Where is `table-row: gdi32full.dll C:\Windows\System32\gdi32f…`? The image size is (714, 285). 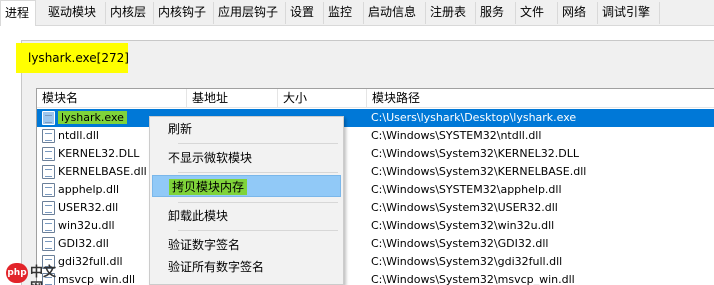
table-row: gdi32full.dll C:\Windows\System32\gdi32f… is located at coordinates (375, 262).